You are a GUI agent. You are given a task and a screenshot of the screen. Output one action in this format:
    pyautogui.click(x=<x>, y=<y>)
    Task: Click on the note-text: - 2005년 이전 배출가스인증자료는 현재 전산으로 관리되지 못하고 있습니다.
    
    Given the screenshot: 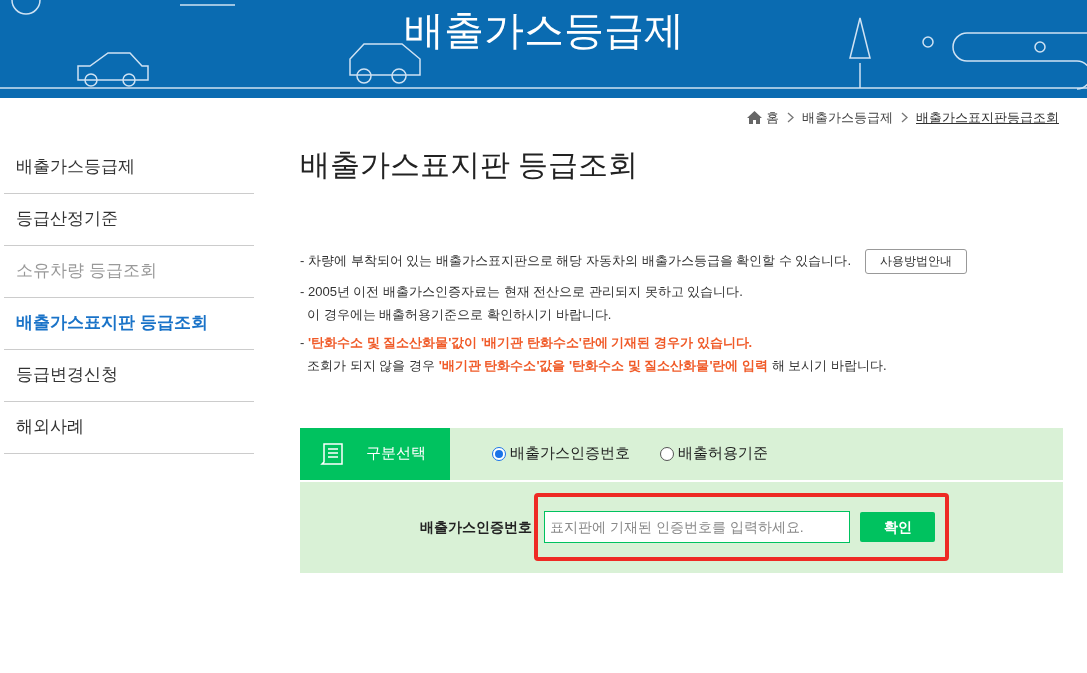 What is the action you would take?
    pyautogui.click(x=521, y=291)
    